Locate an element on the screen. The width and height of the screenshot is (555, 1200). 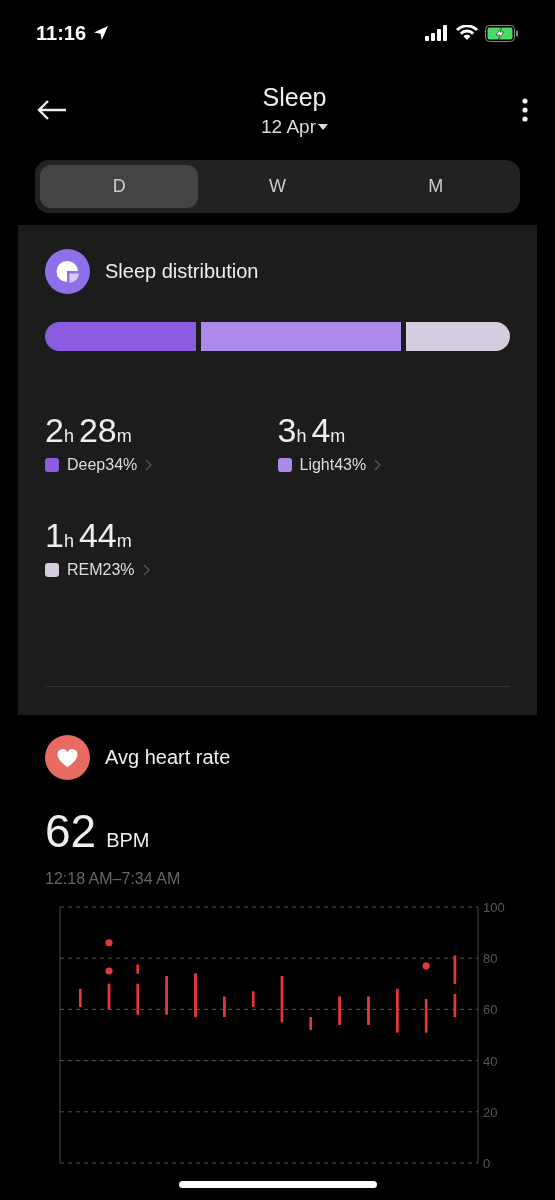
axis-label: 60 is located at coordinates (490, 1010).